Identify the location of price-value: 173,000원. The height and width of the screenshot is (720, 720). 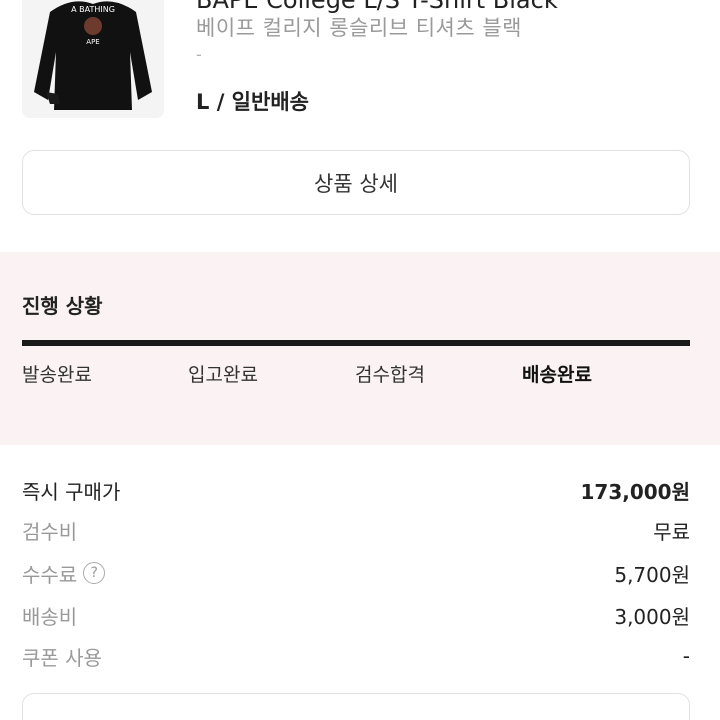
(635, 491).